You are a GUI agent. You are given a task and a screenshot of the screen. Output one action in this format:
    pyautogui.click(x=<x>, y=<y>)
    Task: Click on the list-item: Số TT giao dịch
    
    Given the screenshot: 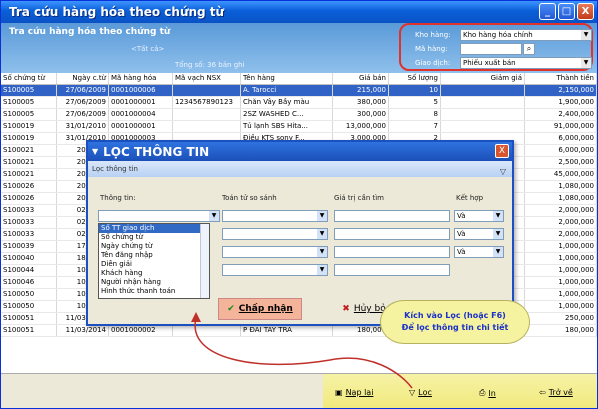 What is the action you would take?
    pyautogui.click(x=154, y=228)
    